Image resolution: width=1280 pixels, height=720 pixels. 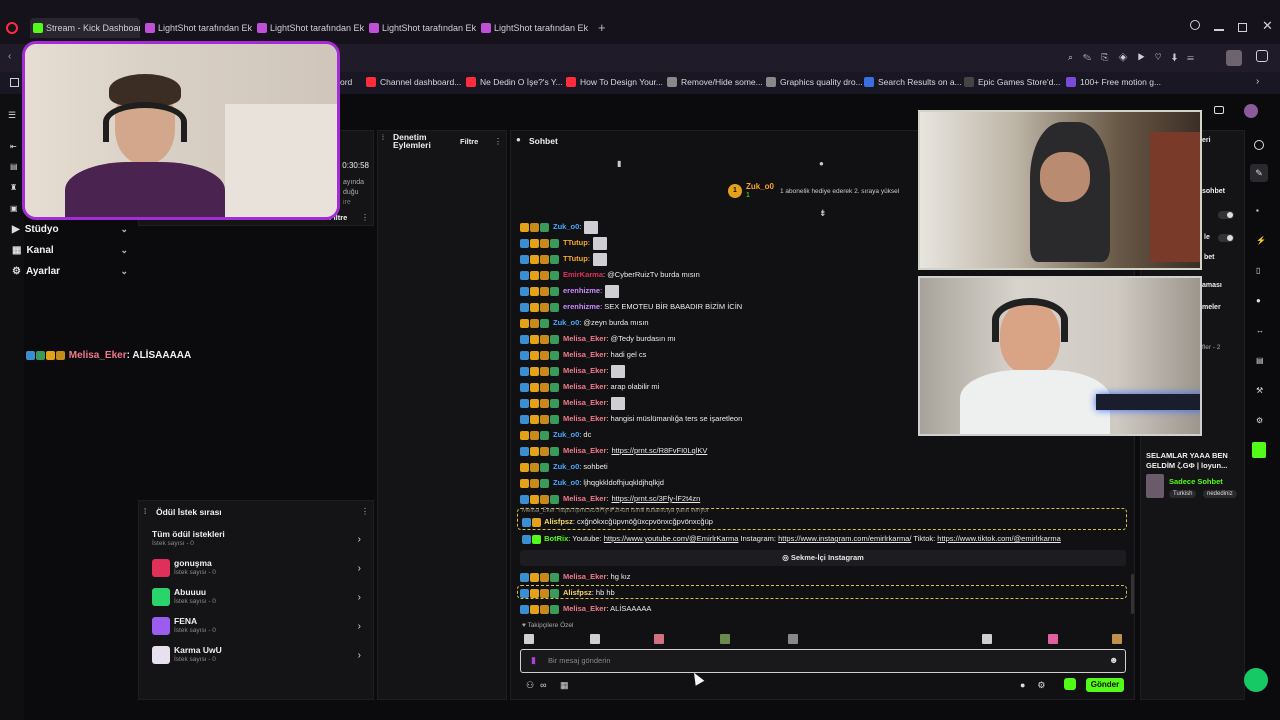 I want to click on reward-item: Karma UwU İstek sayısı - 0 ›, so click(x=257, y=656).